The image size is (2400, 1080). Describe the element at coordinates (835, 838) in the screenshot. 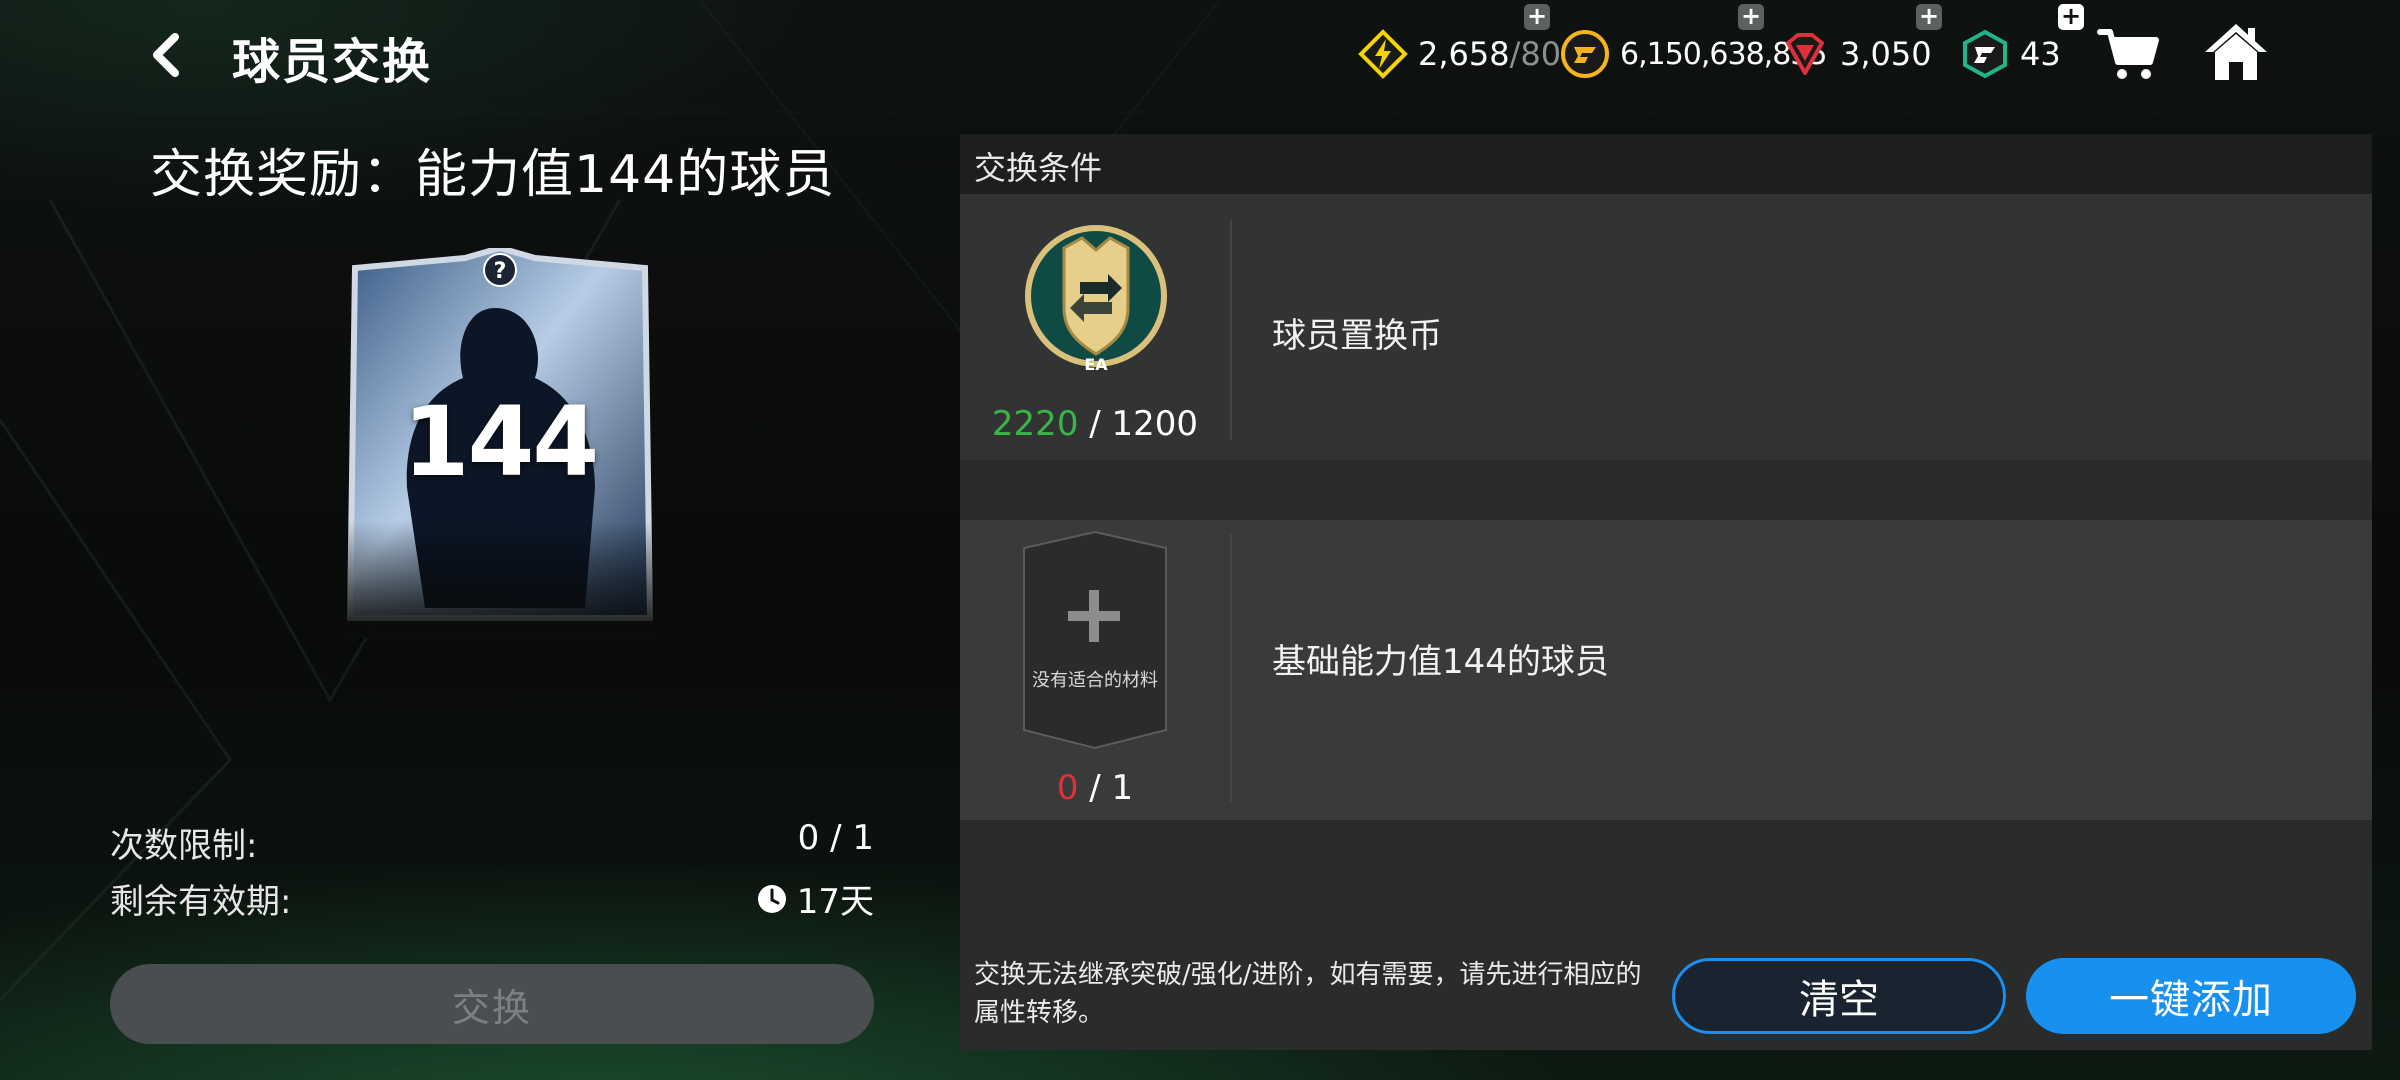

I see `count-limit-value: 0 / 1` at that location.